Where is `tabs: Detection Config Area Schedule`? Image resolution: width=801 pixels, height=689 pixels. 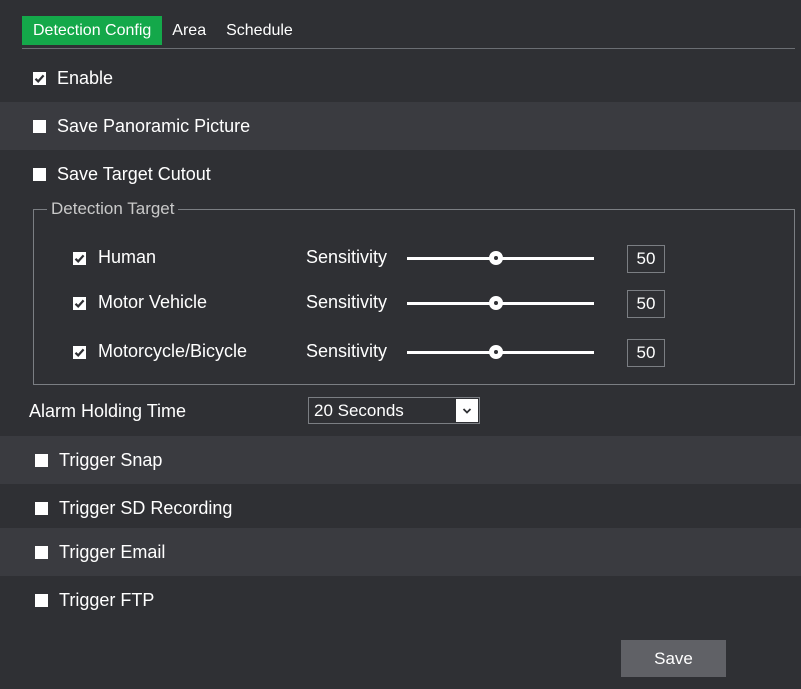
tabs: Detection Config Area Schedule is located at coordinates (162, 30).